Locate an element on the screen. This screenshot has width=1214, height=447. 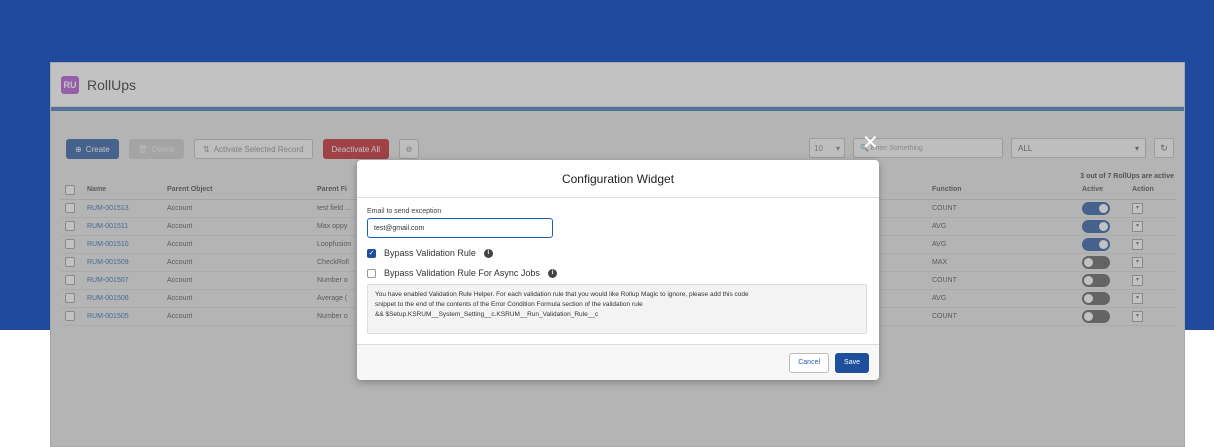
bypass-async-label: Bypass Validation Rule For Async Jobs is located at coordinates (462, 273).